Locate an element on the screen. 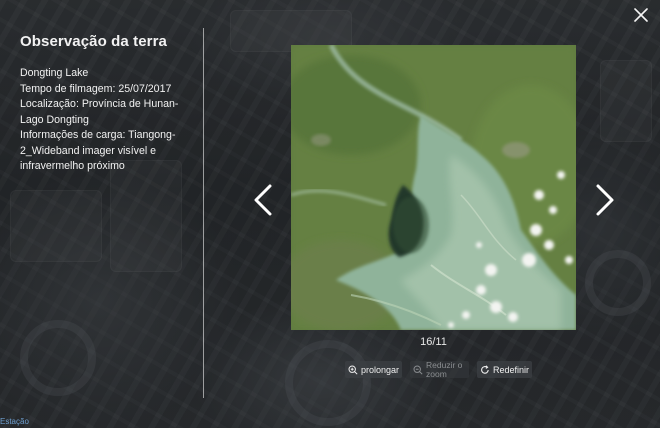 The image size is (660, 428). zoom-out-button-label: Reduzir o zoom is located at coordinates (444, 369).